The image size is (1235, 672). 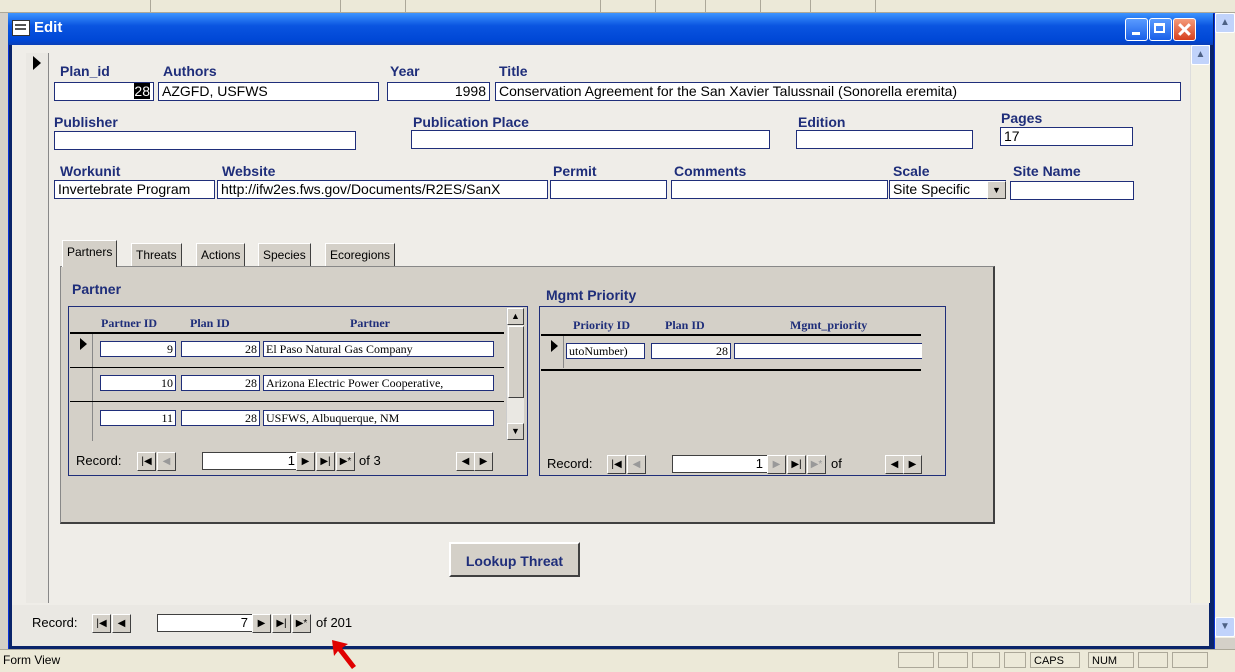 I want to click on authors-field: AZGFD, USFWS, so click(x=268, y=91).